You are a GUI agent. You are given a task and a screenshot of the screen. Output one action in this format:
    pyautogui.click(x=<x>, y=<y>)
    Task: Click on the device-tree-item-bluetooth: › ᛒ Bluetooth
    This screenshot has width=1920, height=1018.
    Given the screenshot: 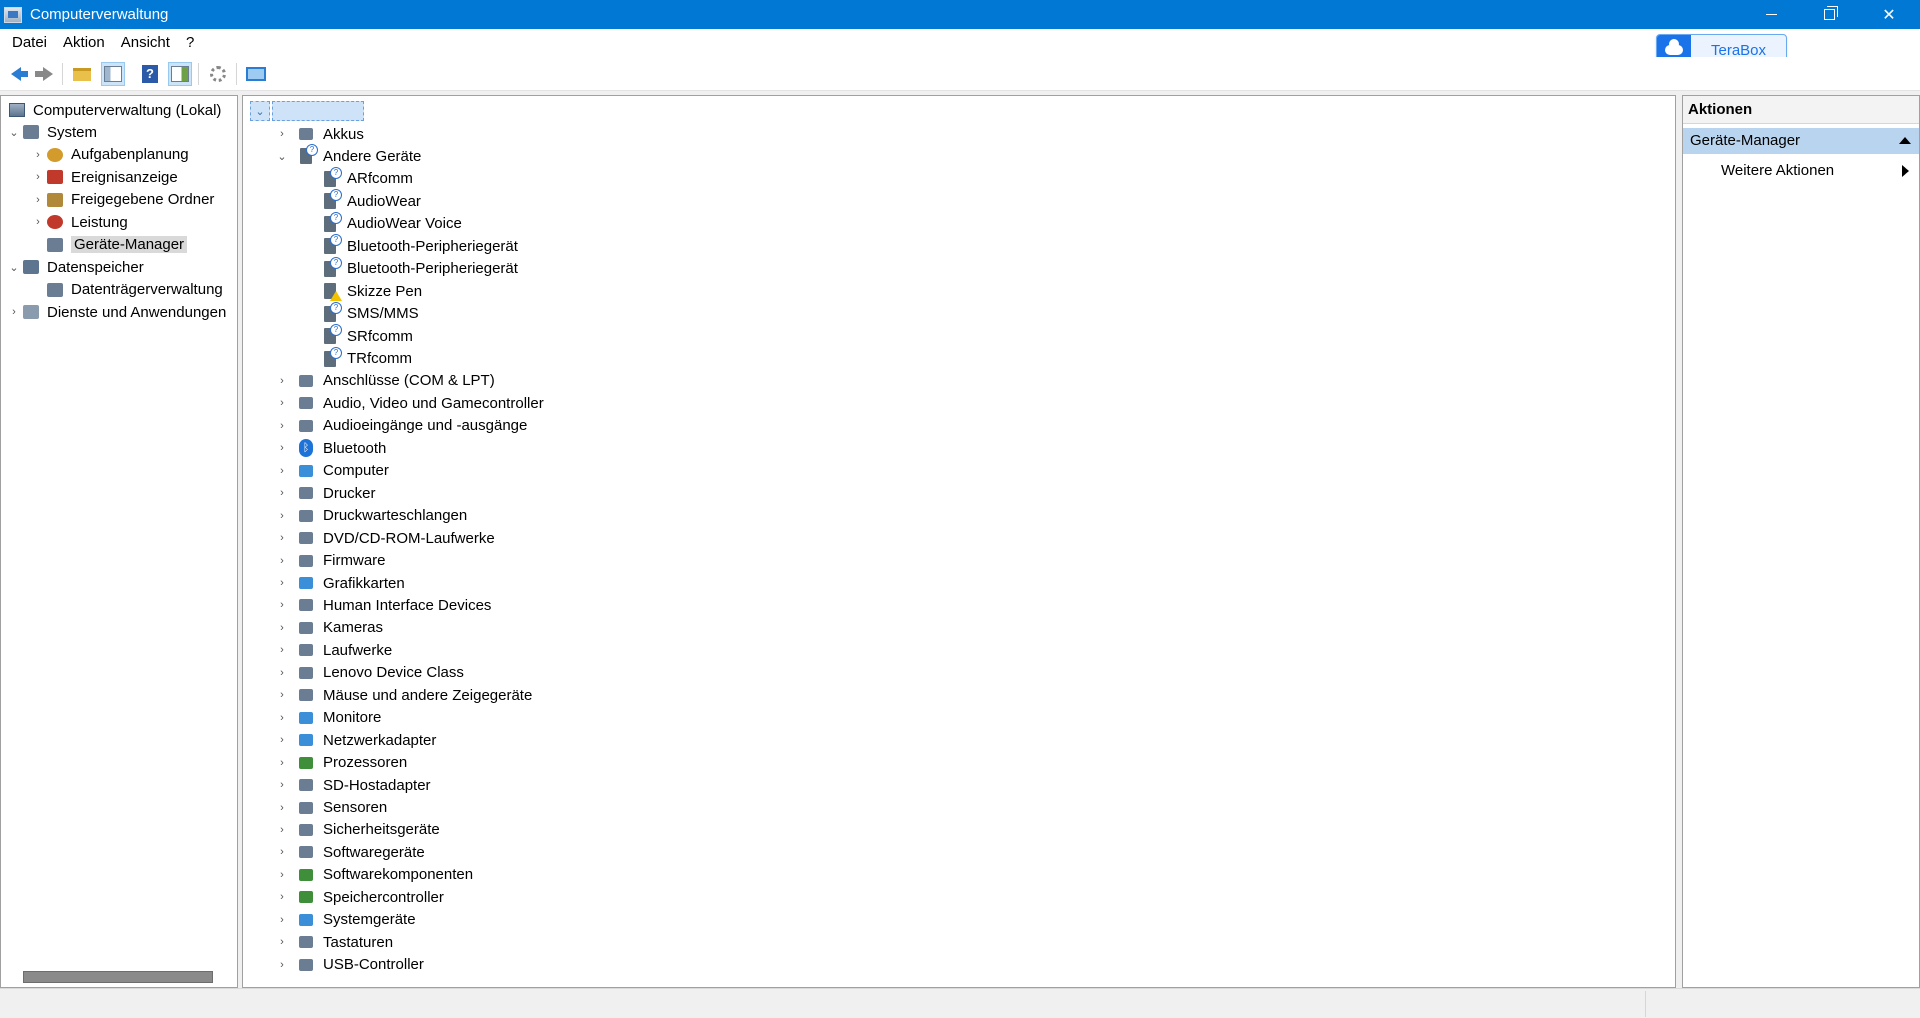 What is the action you would take?
    pyautogui.click(x=330, y=448)
    